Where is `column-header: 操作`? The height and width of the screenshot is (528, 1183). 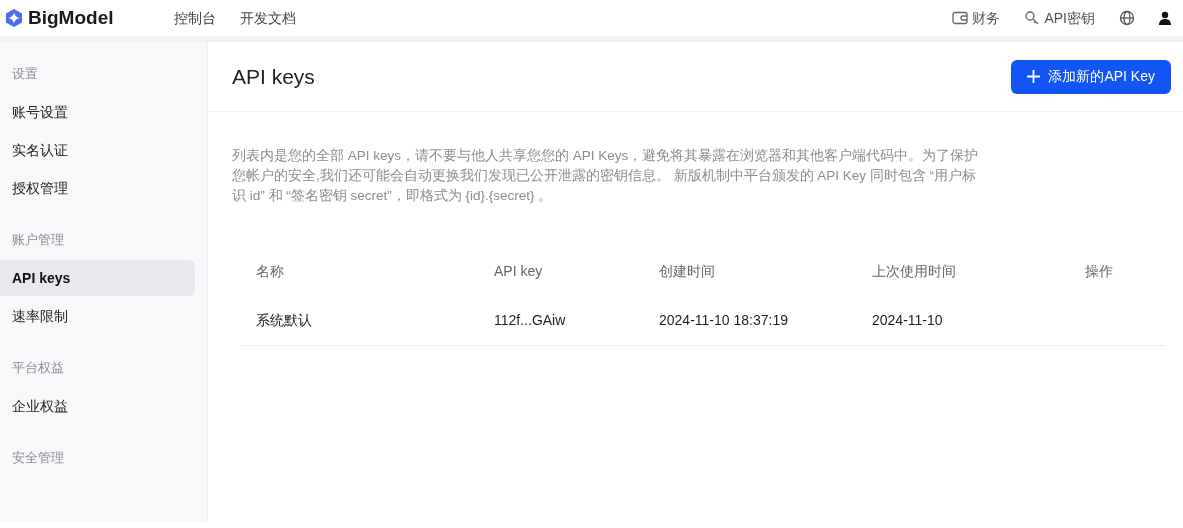
column-header: 操作 is located at coordinates (1099, 271).